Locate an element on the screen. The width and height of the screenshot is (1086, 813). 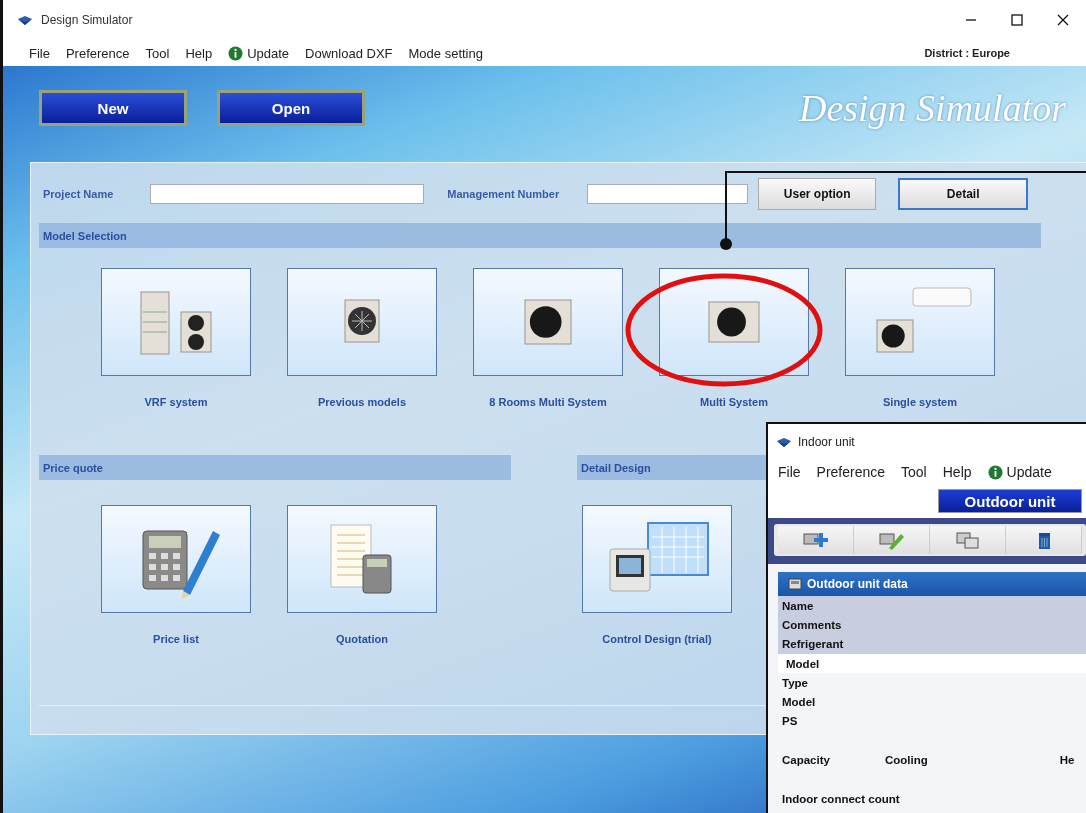
logo-text: Design Simulator is located at coordinates (932, 108).